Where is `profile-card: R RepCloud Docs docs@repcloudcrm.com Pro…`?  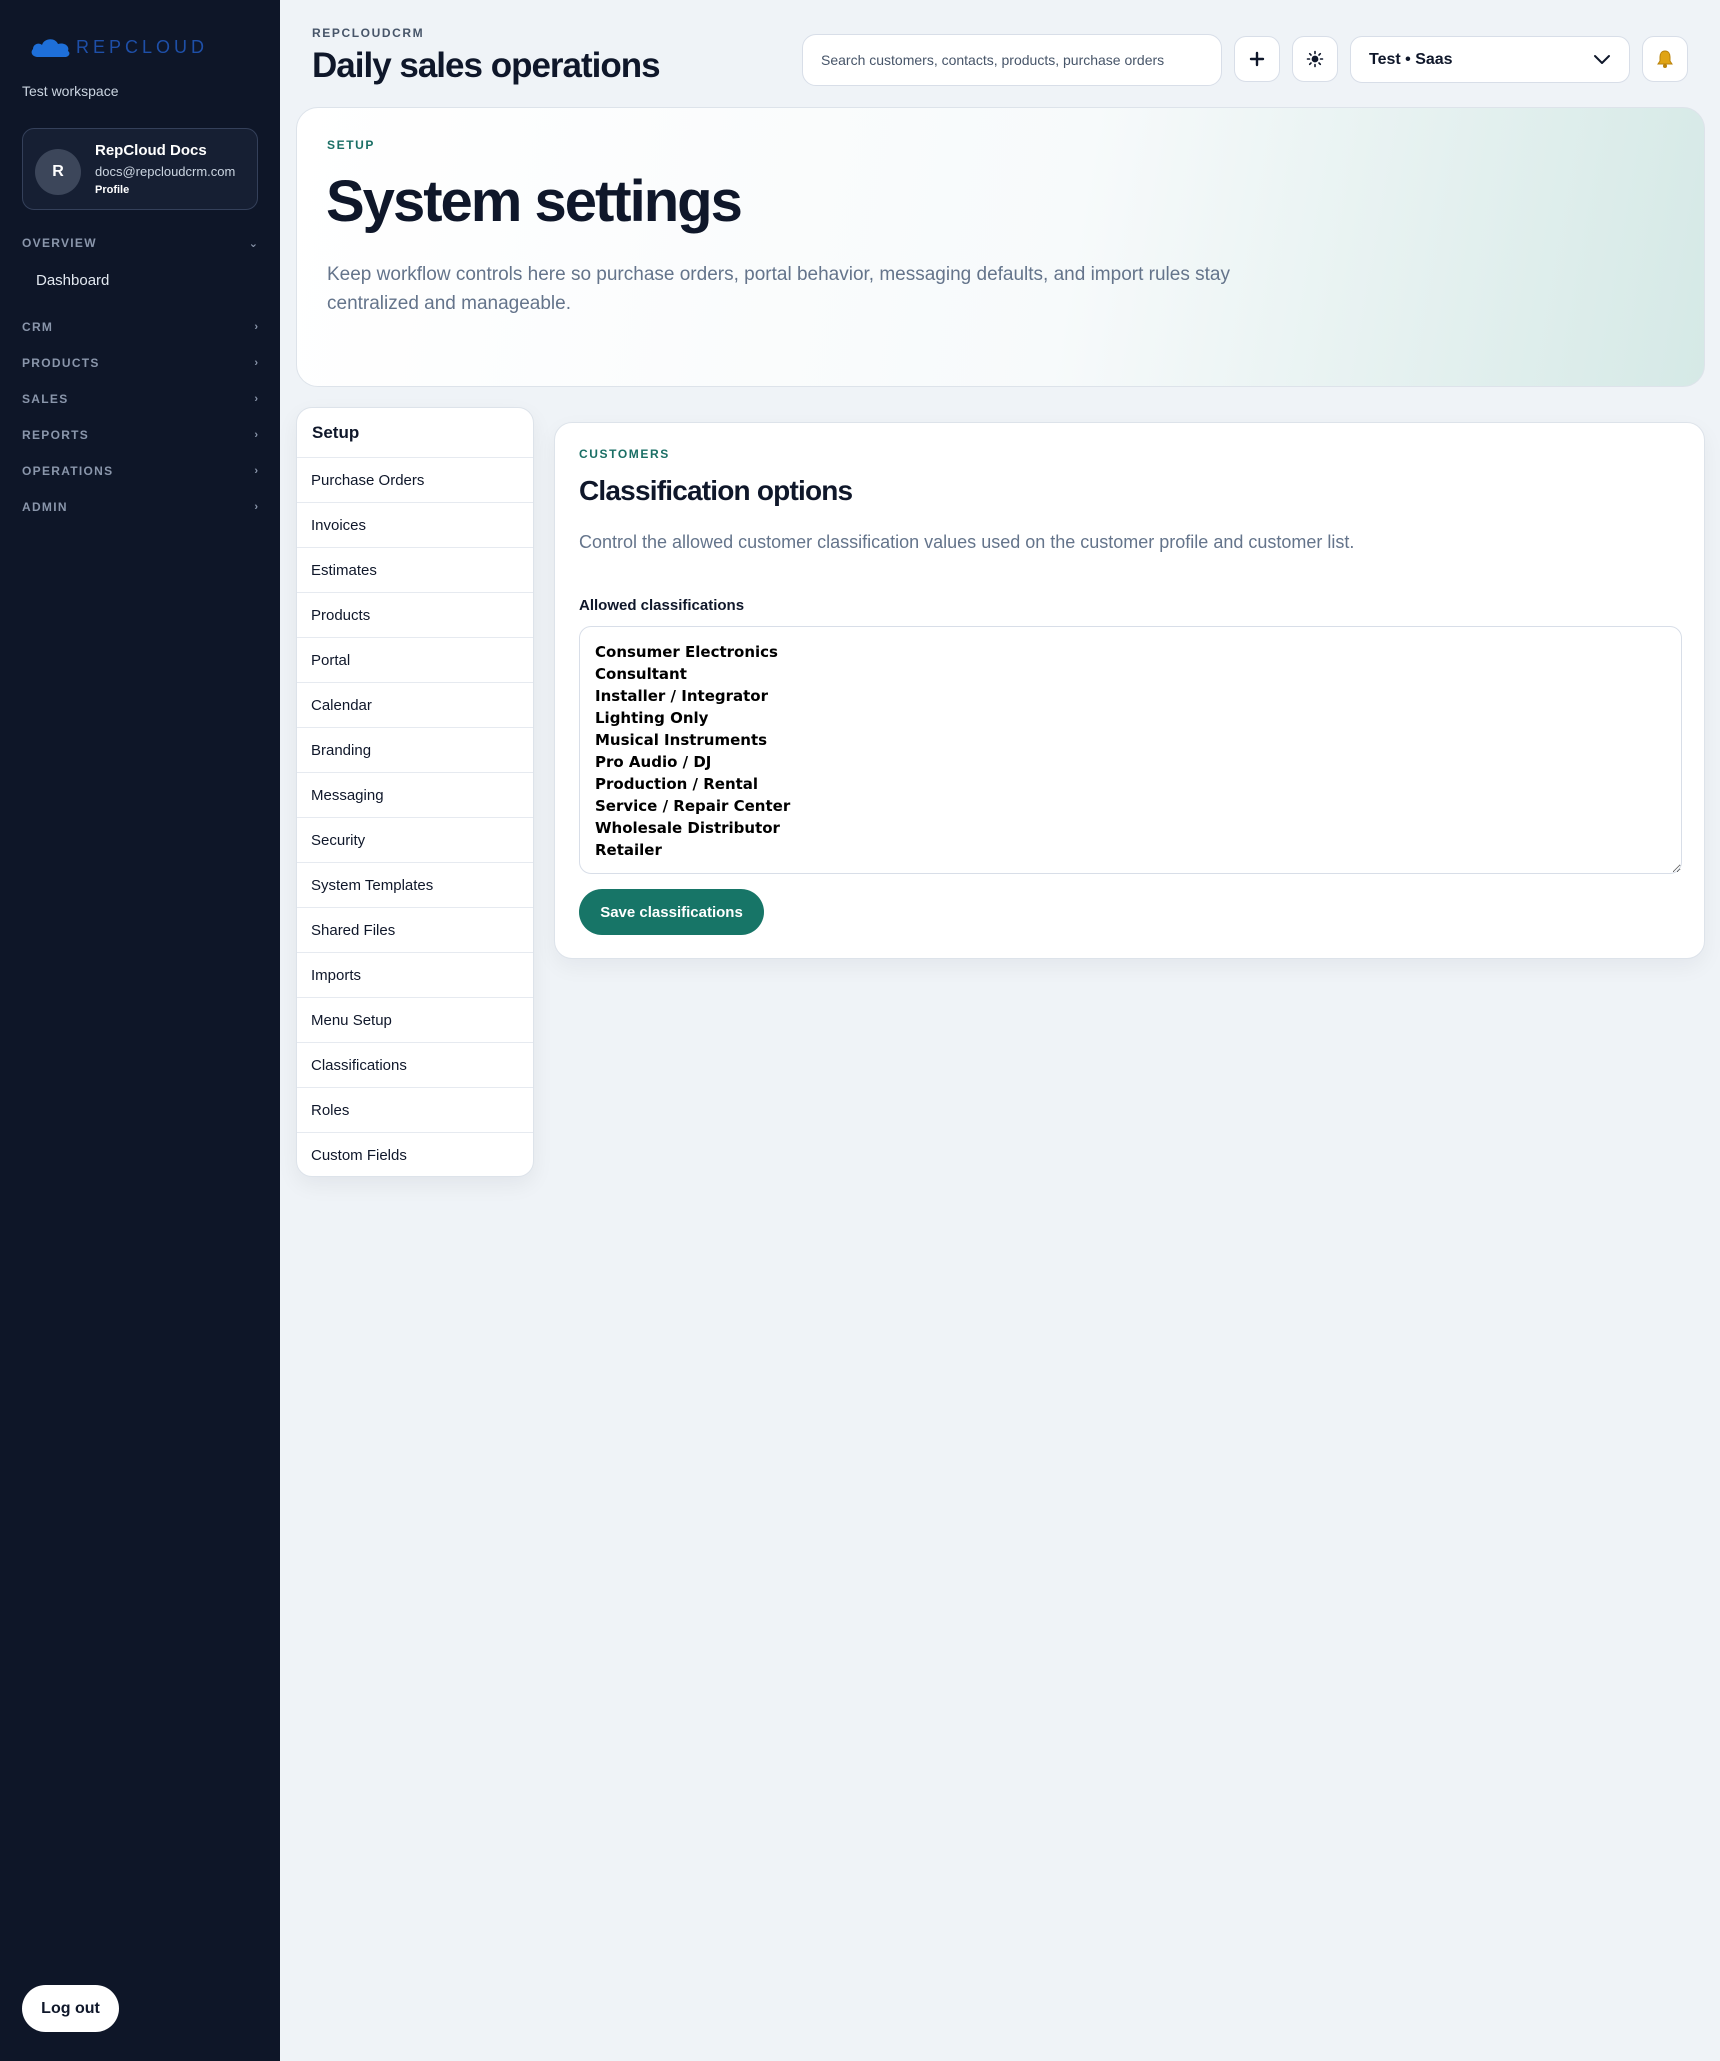
profile-card: R RepCloud Docs docs@repcloudcrm.com Pro… is located at coordinates (140, 169).